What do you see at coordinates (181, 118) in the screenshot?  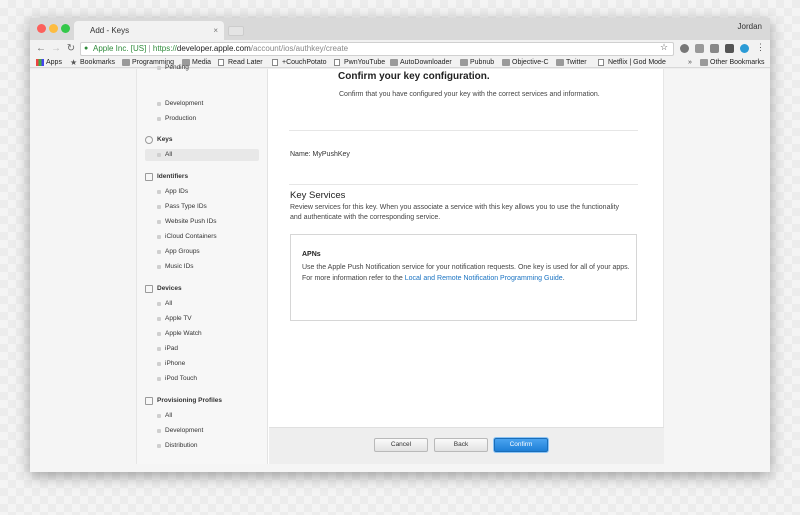 I see `sidebar-item-label: Production` at bounding box center [181, 118].